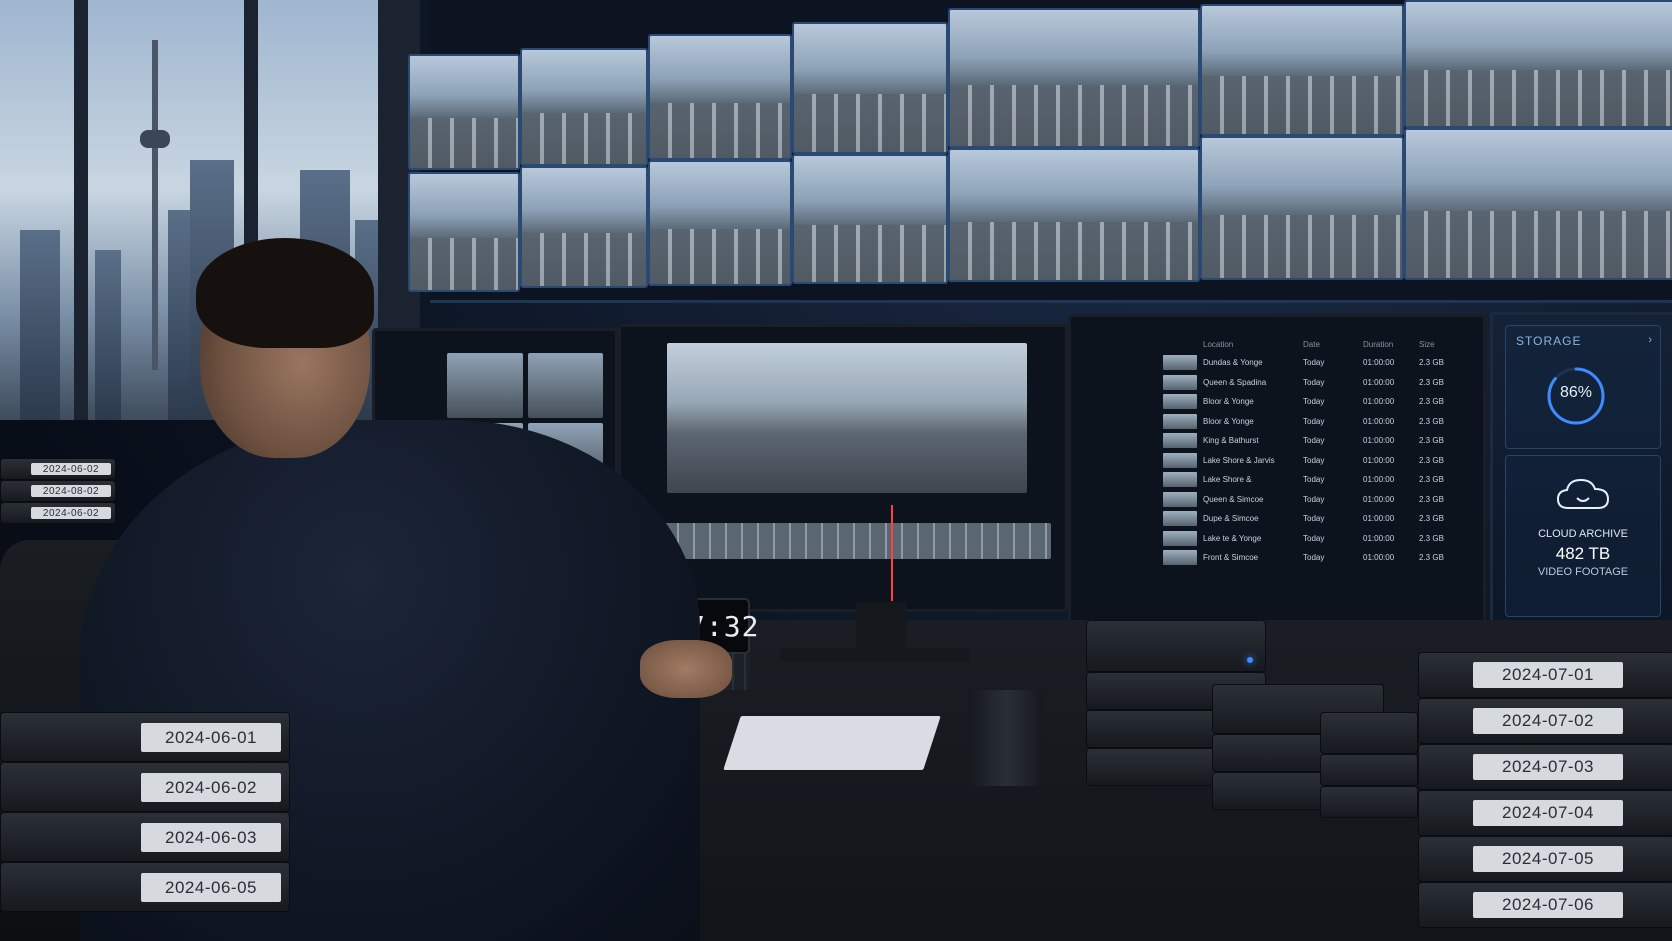  Describe the element at coordinates (1583, 493) in the screenshot. I see `cloud-icon` at that location.